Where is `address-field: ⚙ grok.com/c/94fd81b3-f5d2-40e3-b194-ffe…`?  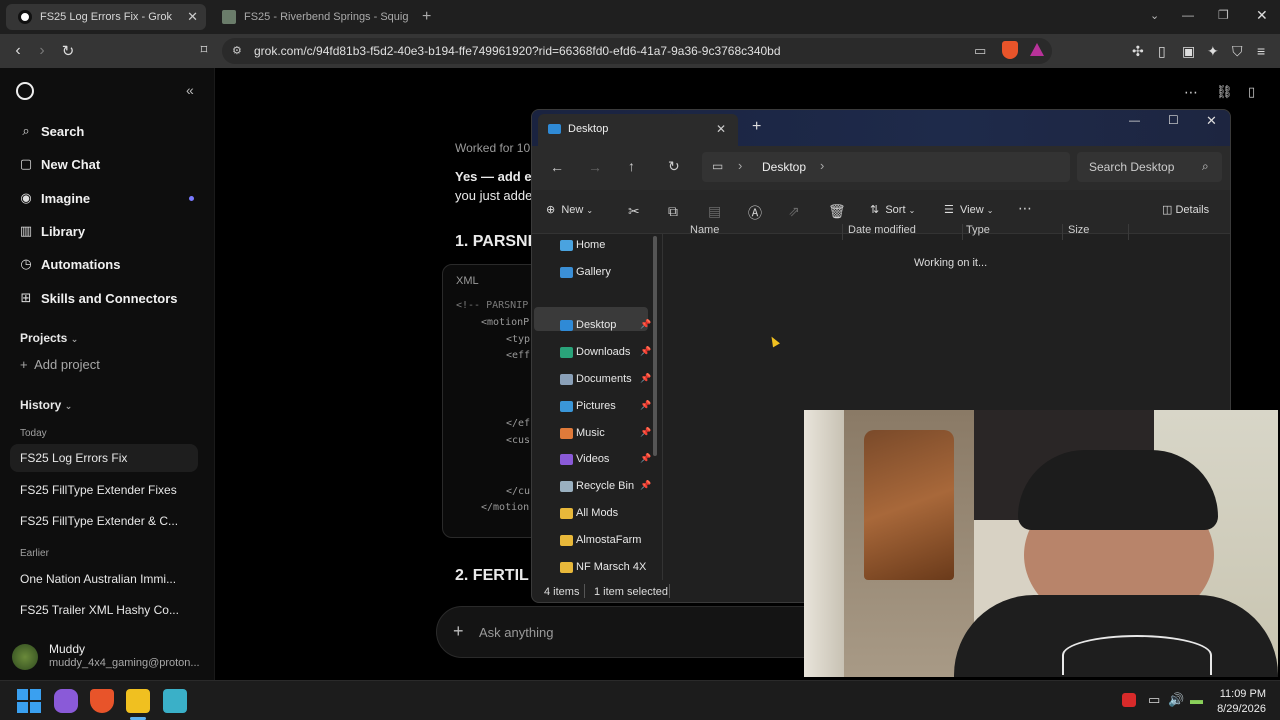 address-field: ⚙ grok.com/c/94fd81b3-f5d2-40e3-b194-ffe… is located at coordinates (637, 51).